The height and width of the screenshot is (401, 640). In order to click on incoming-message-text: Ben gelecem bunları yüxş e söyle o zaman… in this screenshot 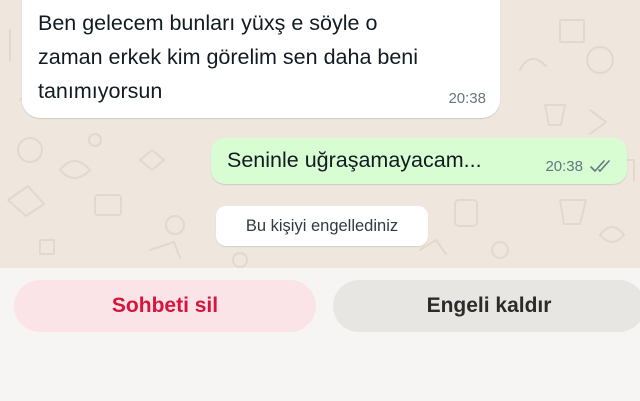, I will do `click(228, 57)`.